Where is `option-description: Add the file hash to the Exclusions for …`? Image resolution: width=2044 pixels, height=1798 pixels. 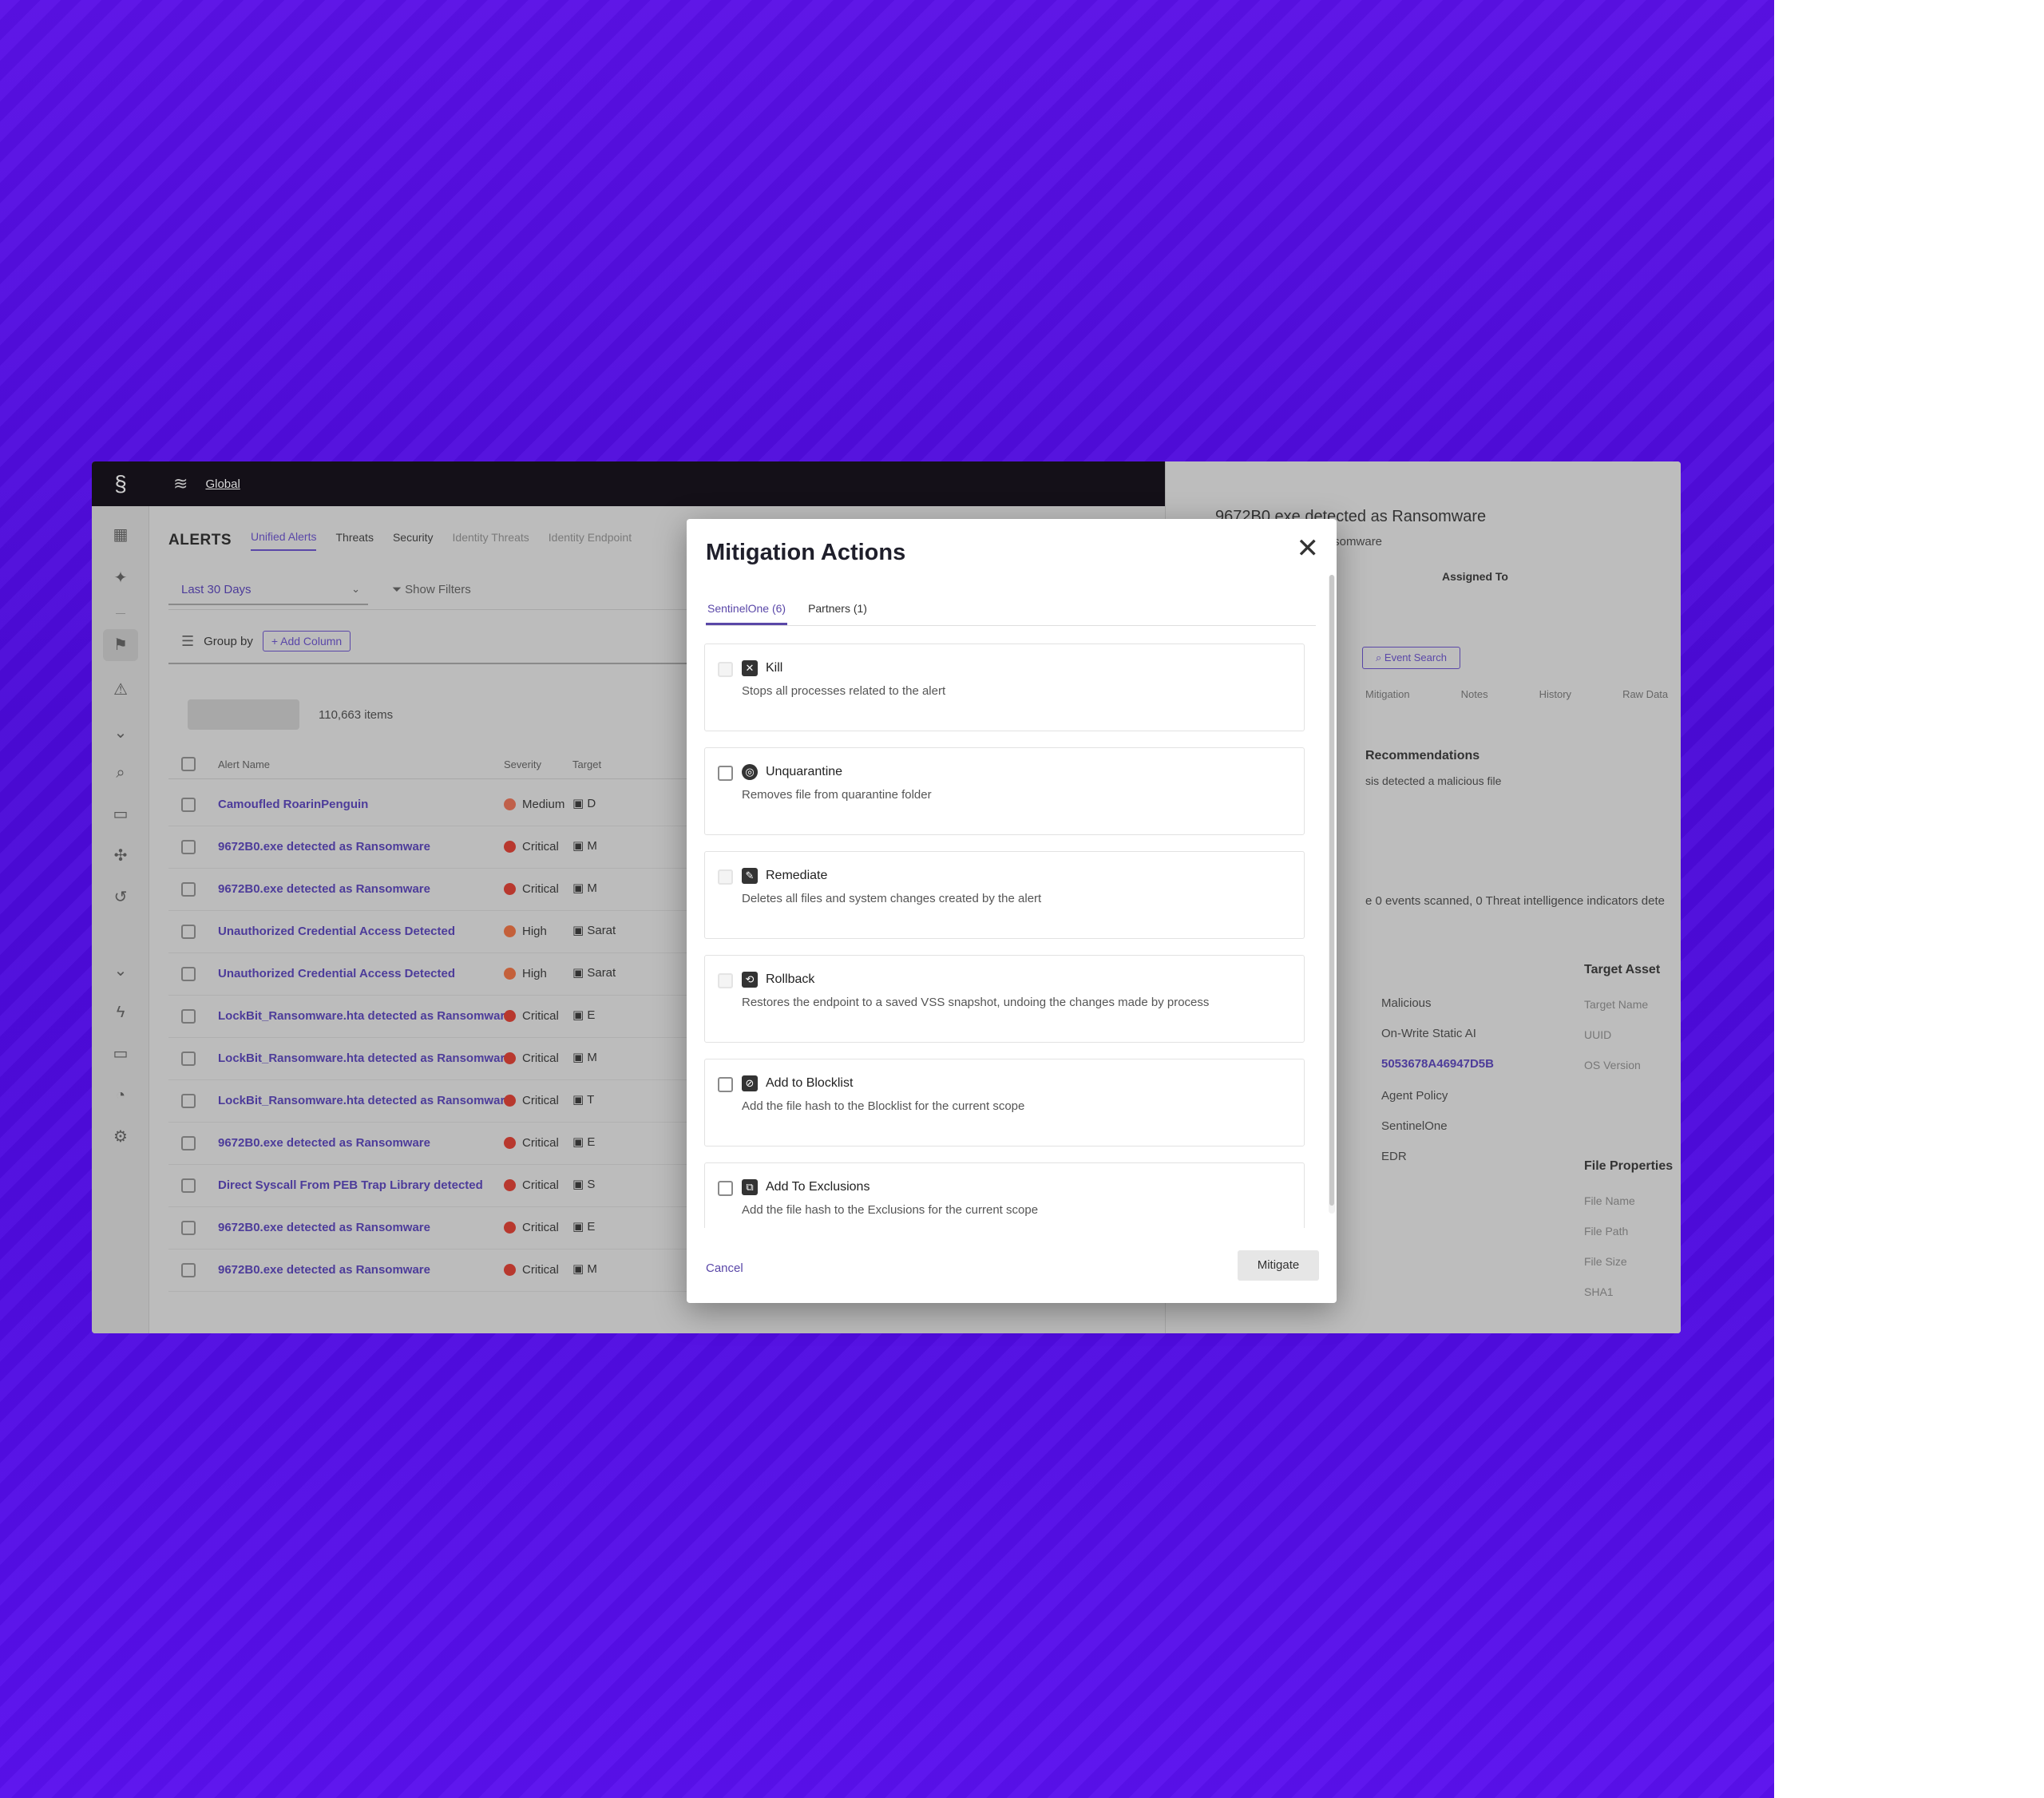 option-description: Add the file hash to the Exclusions for … is located at coordinates (890, 1210).